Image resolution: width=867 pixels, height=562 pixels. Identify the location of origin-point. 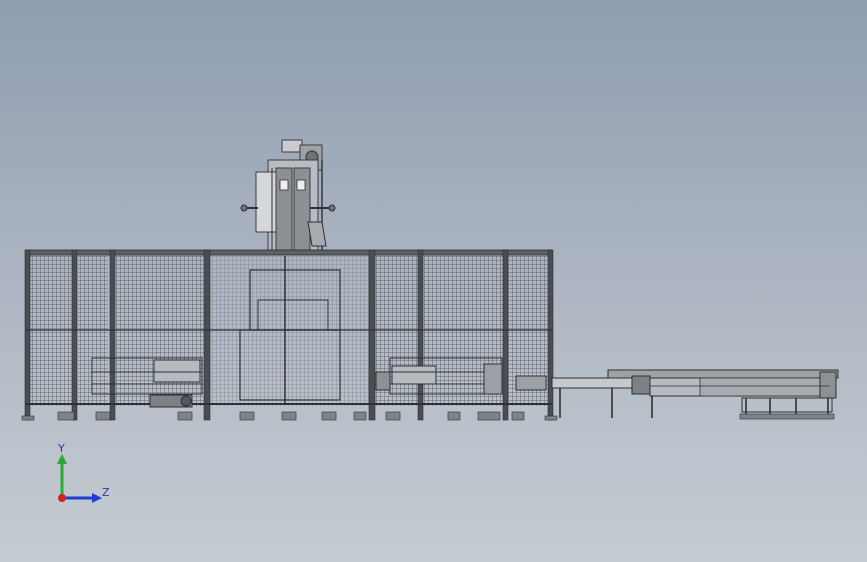
(62, 498).